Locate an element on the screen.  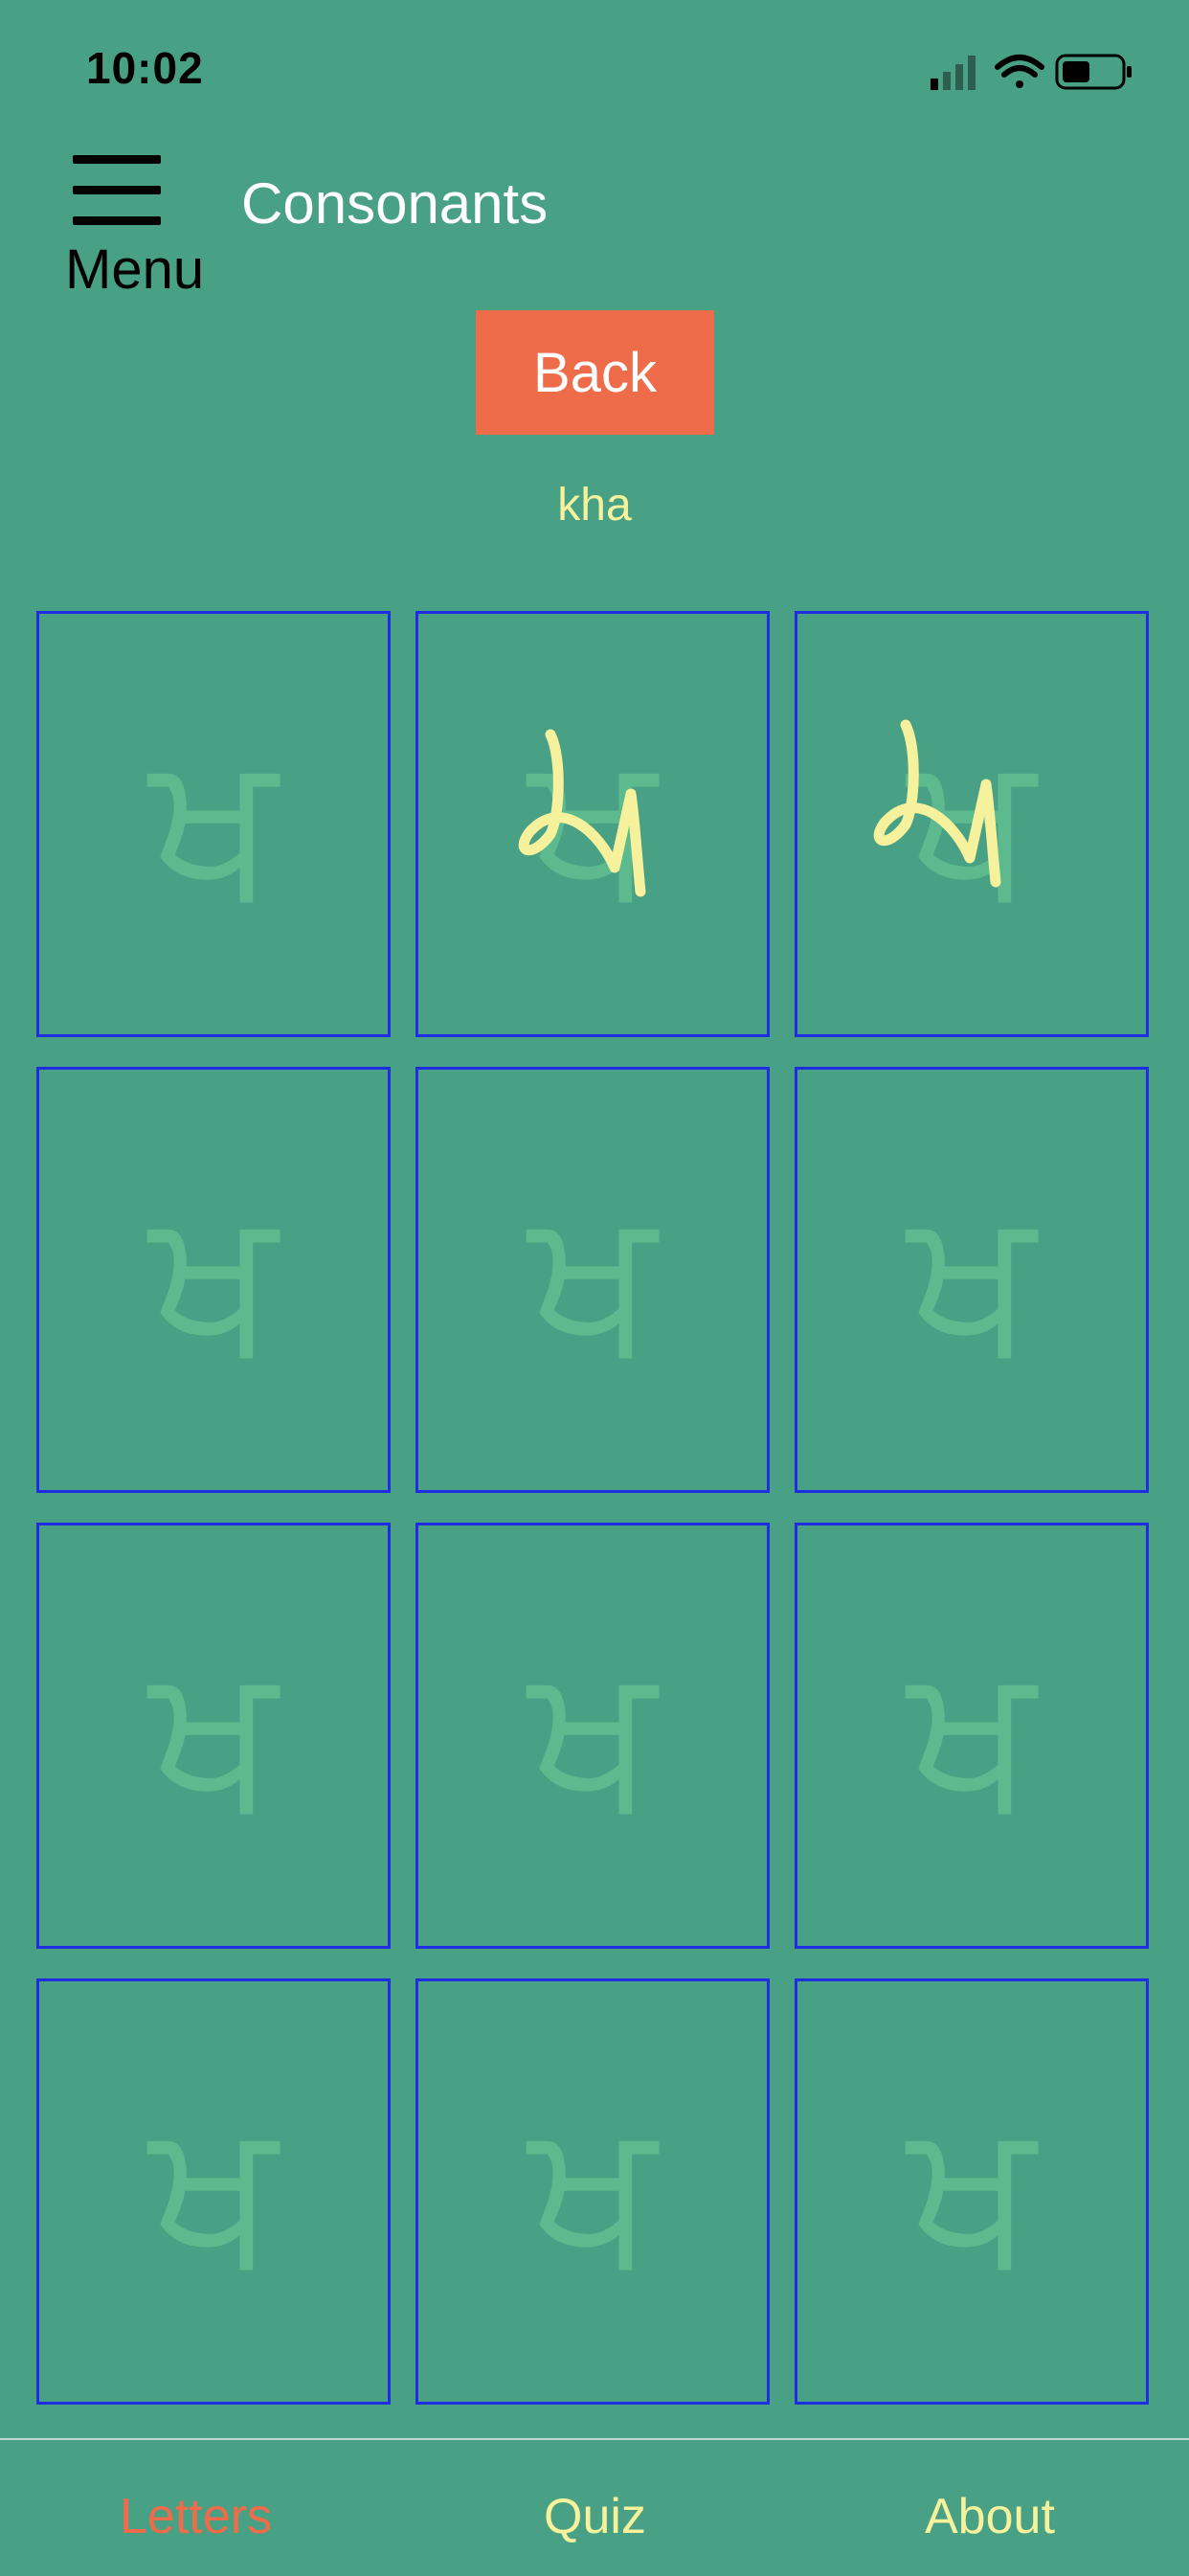
battery-icon is located at coordinates (1093, 72).